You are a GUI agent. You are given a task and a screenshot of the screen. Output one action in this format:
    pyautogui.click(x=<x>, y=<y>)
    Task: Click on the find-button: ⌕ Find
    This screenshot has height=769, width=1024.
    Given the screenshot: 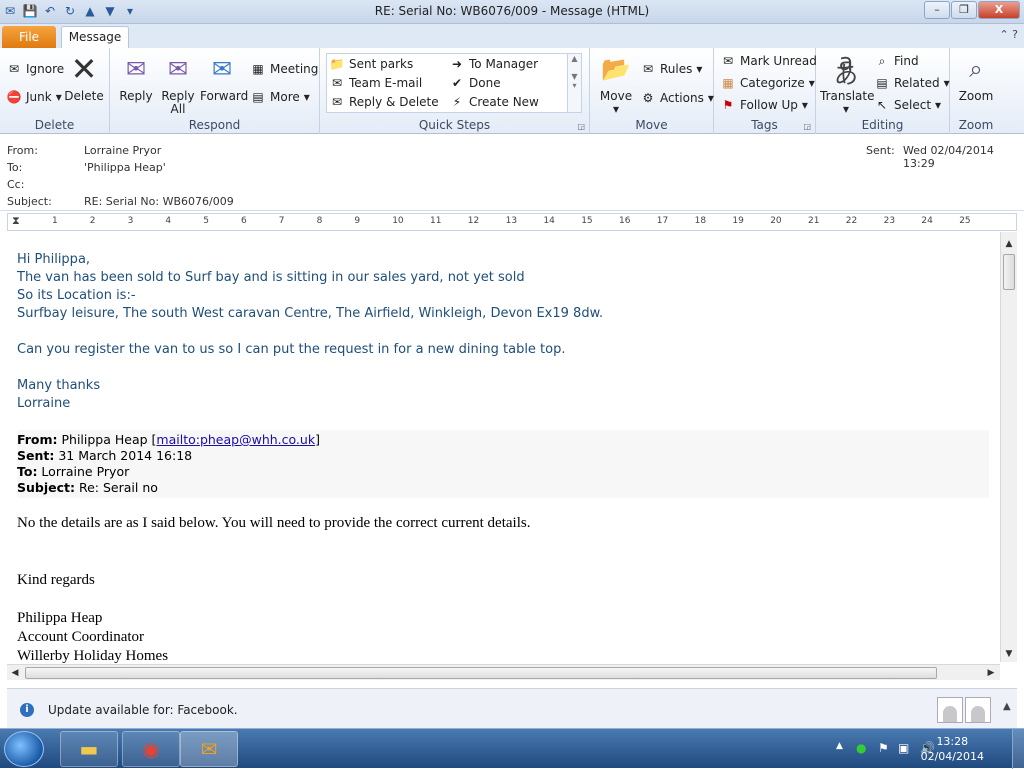 What is the action you would take?
    pyautogui.click(x=896, y=61)
    